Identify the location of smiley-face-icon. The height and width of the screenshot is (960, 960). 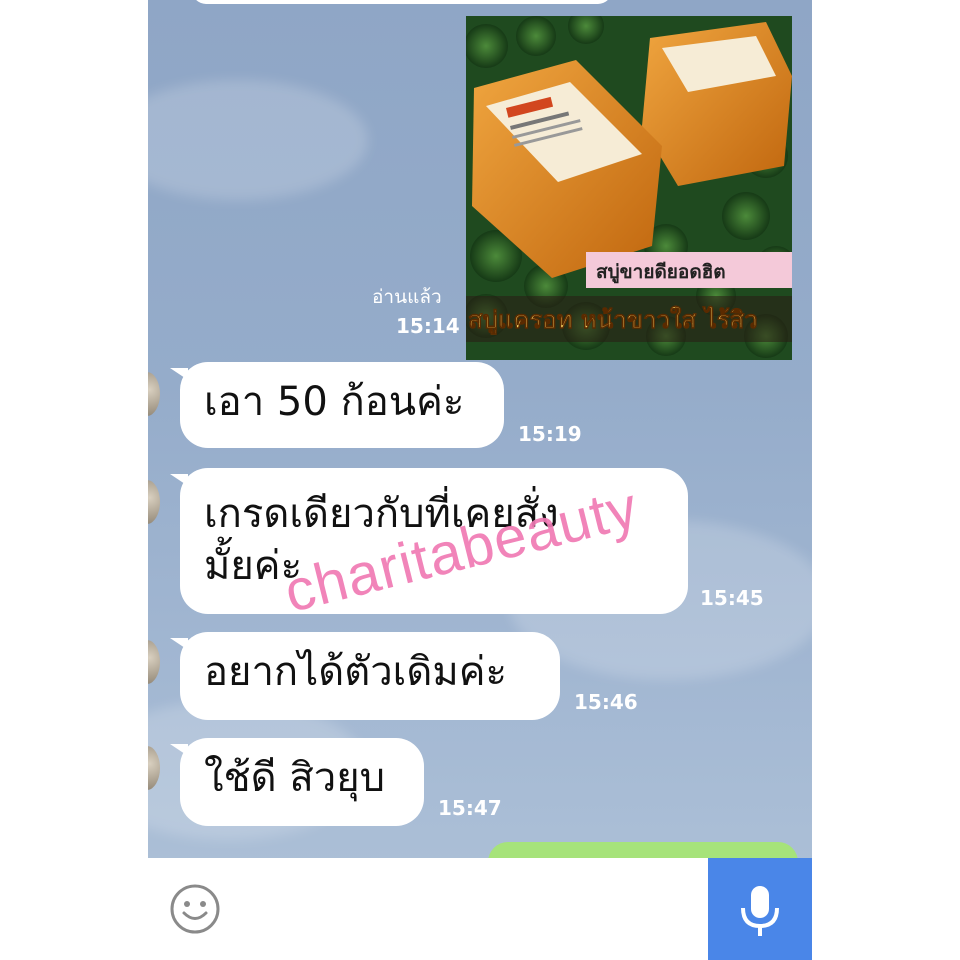
(195, 909).